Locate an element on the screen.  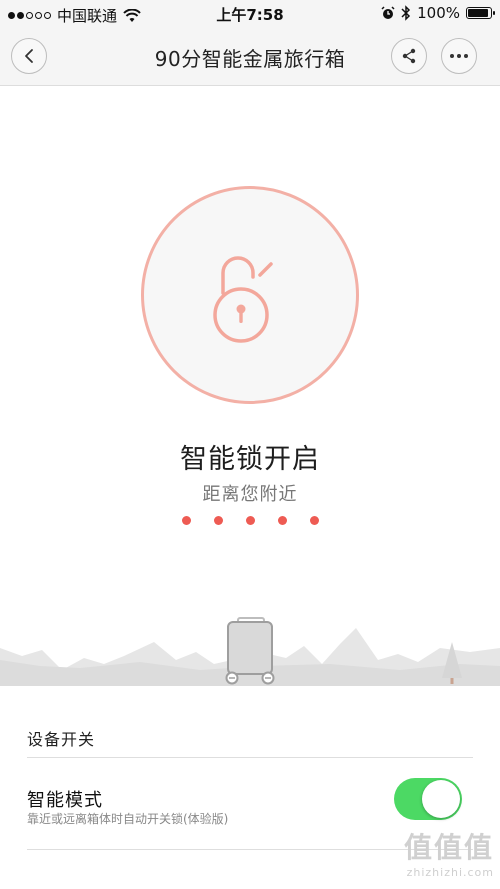
status-right: 100% is located at coordinates (438, 13).